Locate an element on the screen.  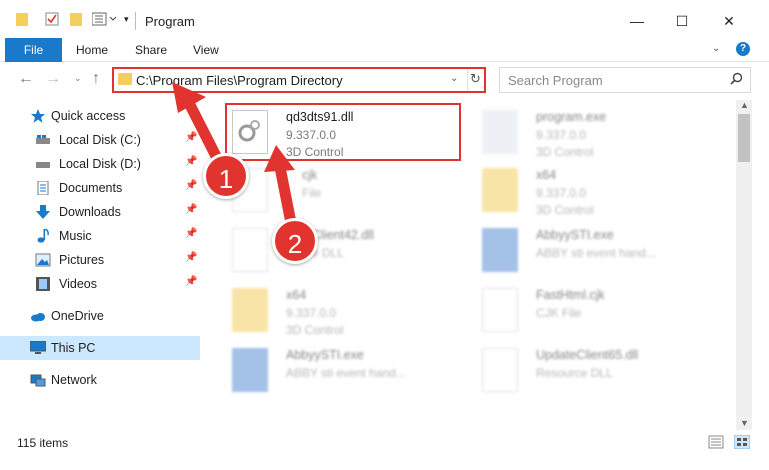
sidebar-item-downloads: Downloads 📌 is located at coordinates (100, 212).